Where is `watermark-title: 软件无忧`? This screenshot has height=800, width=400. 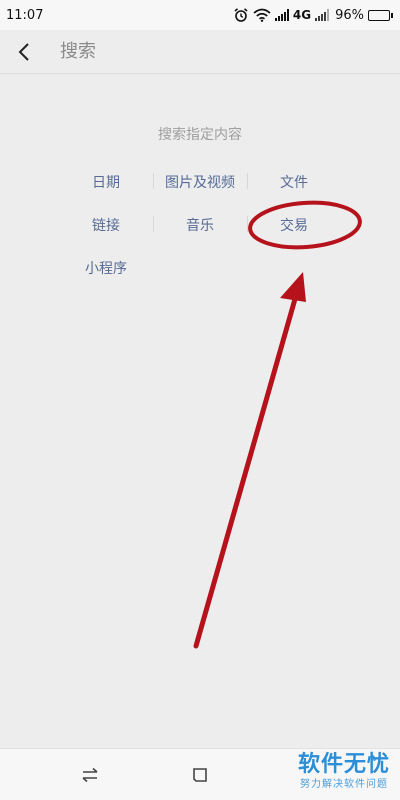
watermark-title: 软件无忧 is located at coordinates (343, 764).